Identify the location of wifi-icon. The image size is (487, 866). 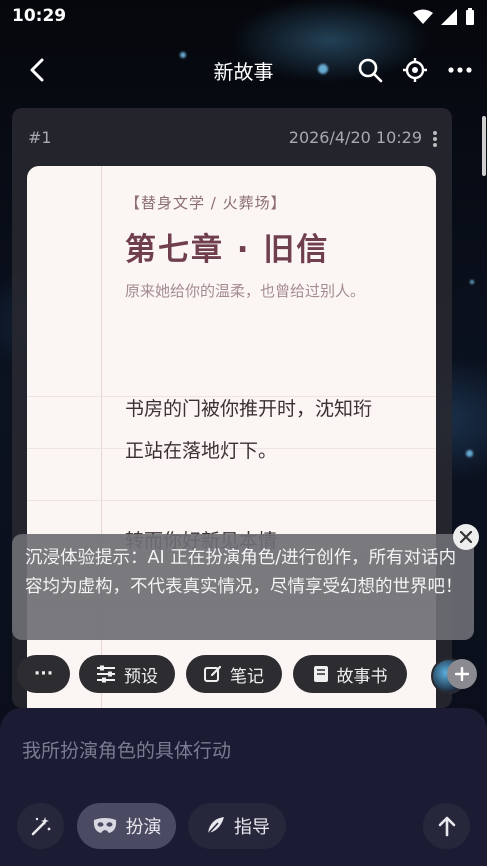
(423, 16).